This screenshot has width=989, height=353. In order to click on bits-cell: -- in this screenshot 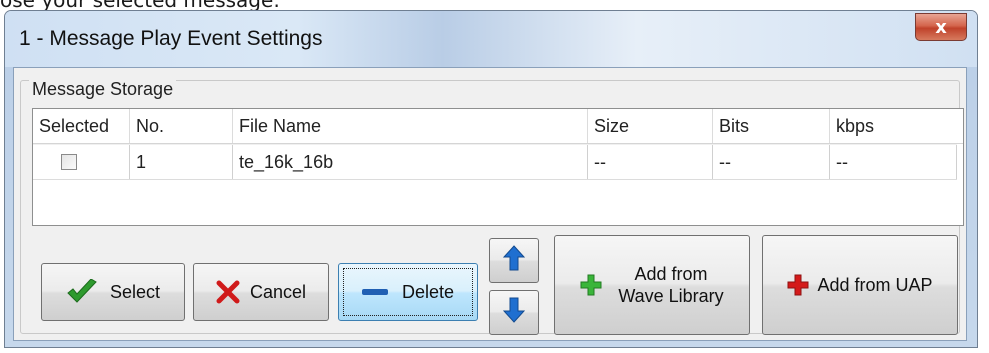, I will do `click(771, 162)`.